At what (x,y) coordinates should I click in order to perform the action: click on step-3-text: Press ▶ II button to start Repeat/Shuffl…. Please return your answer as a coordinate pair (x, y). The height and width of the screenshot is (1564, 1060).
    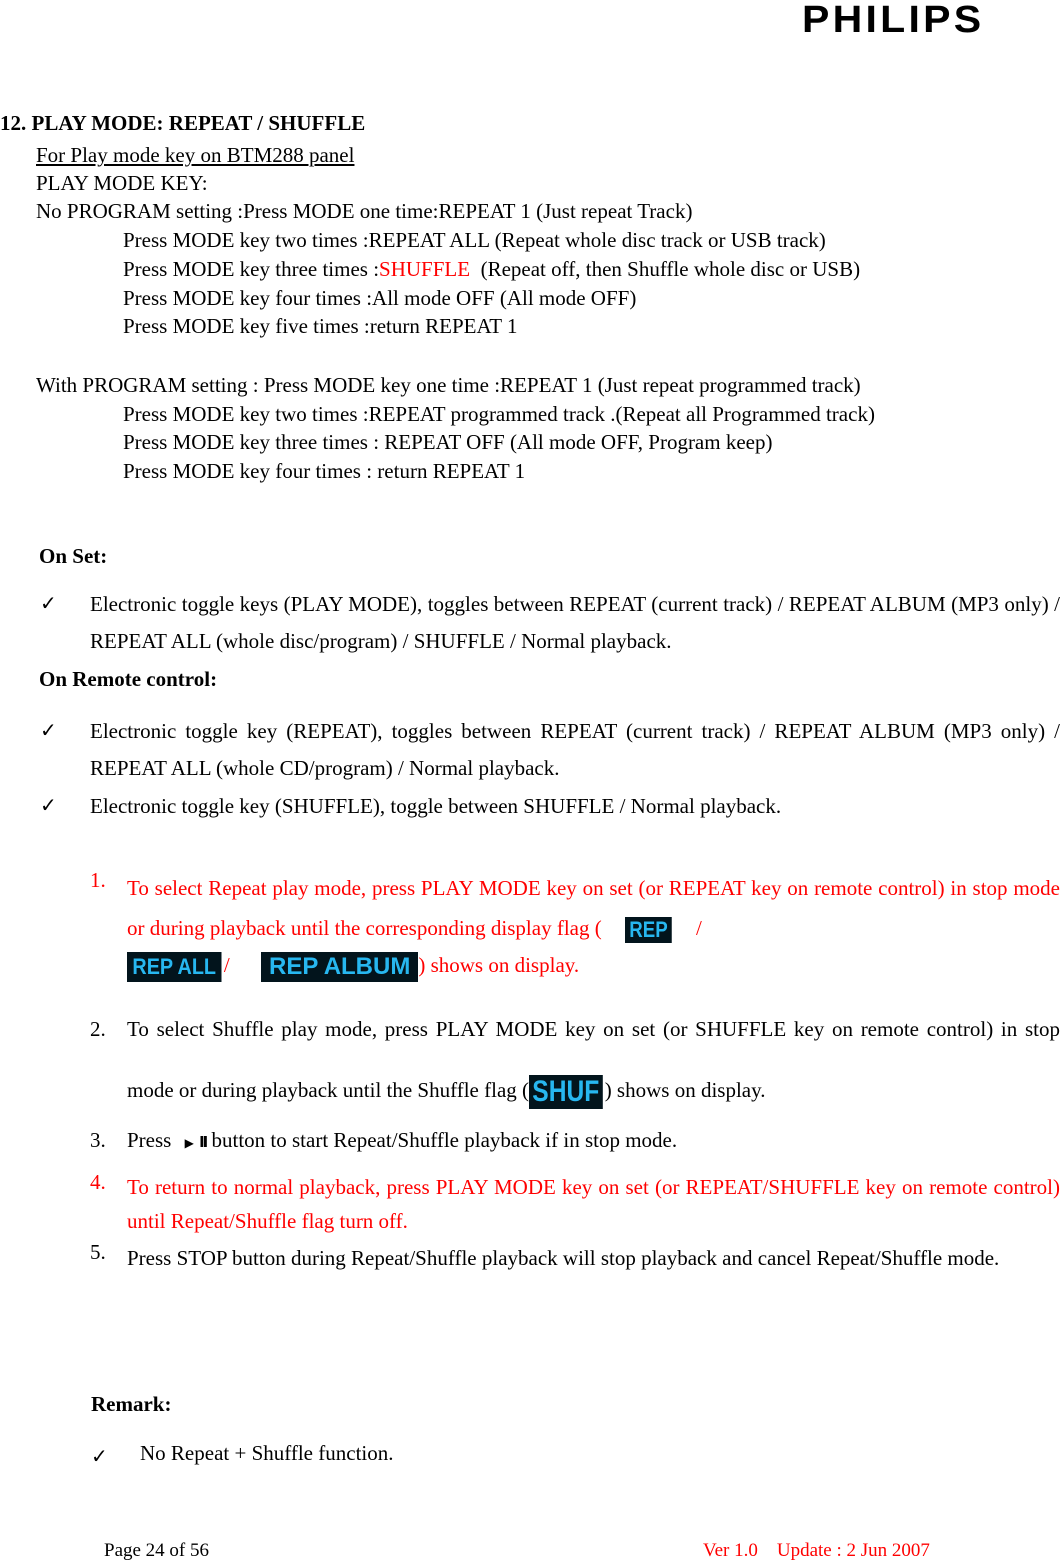
    Looking at the image, I should click on (402, 1140).